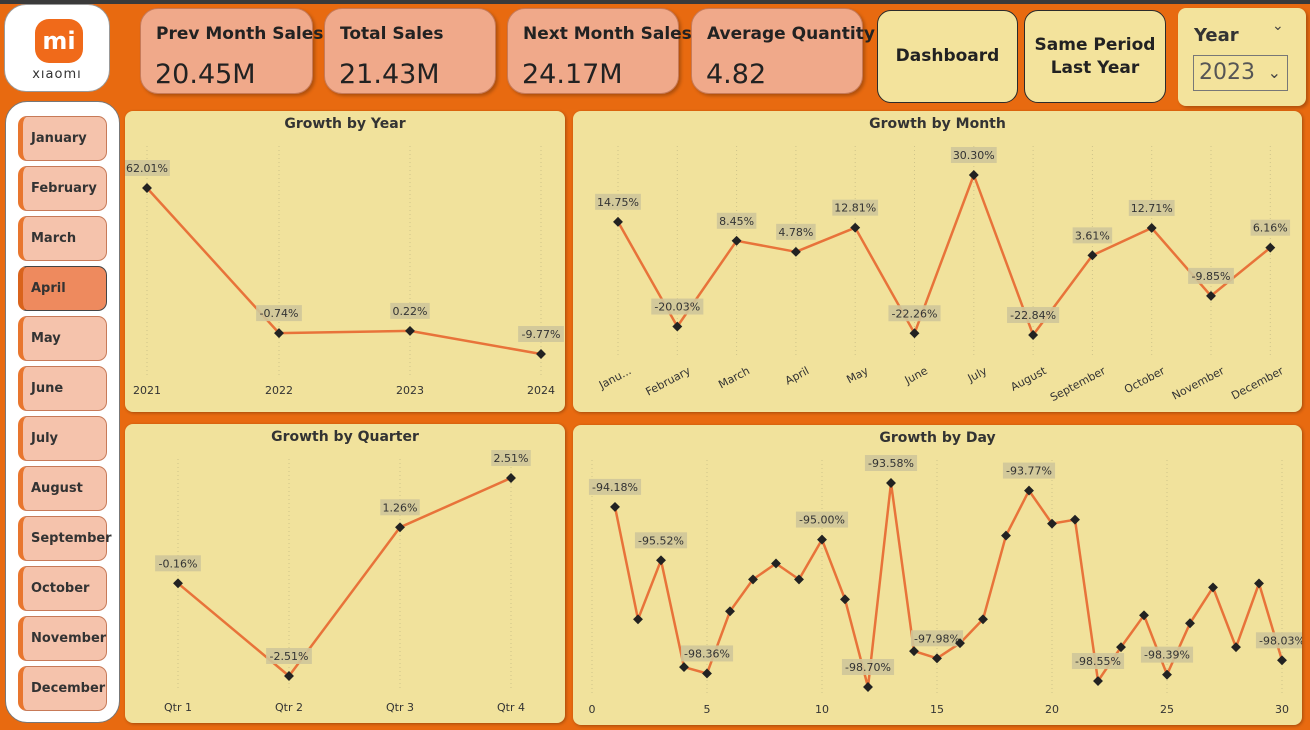 Image resolution: width=1310 pixels, height=730 pixels. Describe the element at coordinates (661, 540) in the screenshot. I see `data-label: -95.52%` at that location.